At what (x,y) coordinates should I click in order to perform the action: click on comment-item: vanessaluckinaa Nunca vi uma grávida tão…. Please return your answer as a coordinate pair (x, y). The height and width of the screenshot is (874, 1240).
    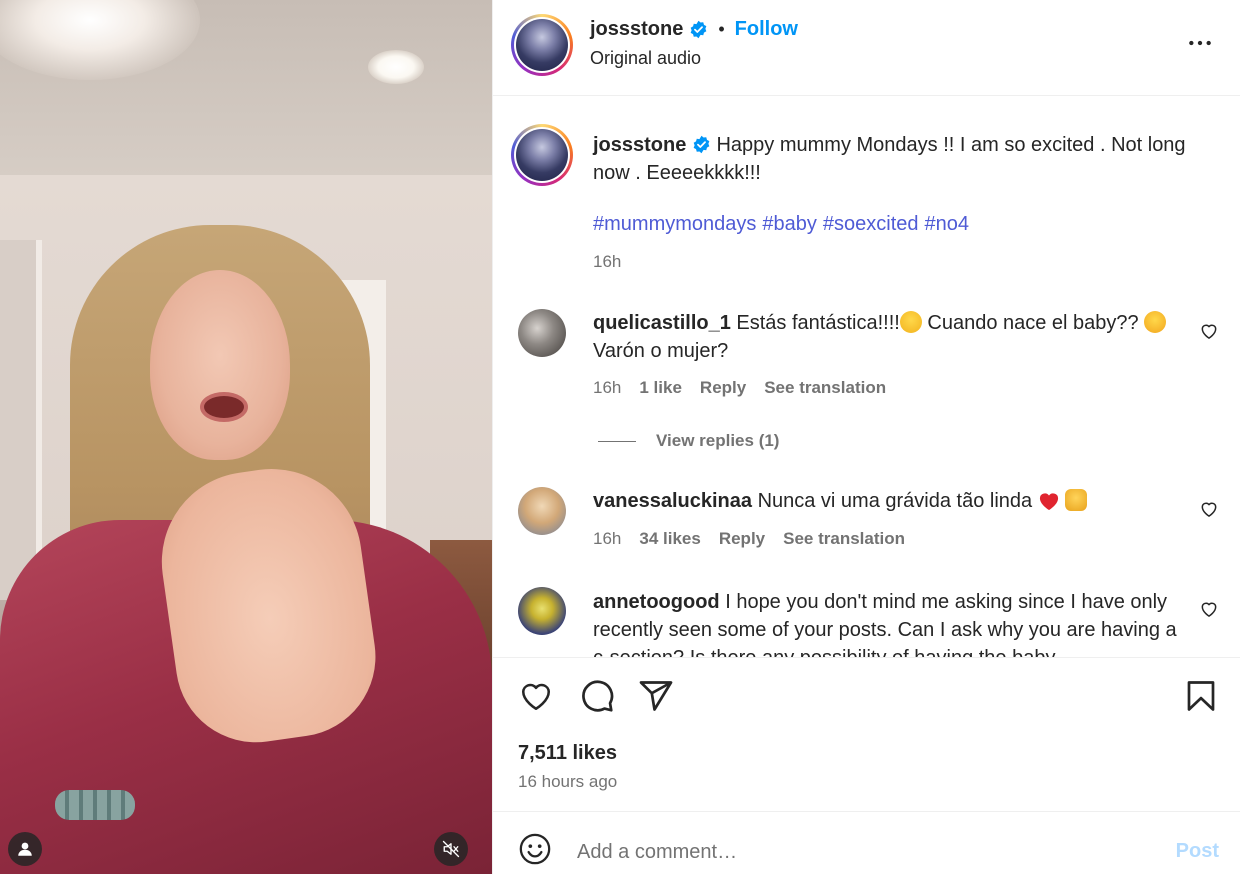
    Looking at the image, I should click on (893, 501).